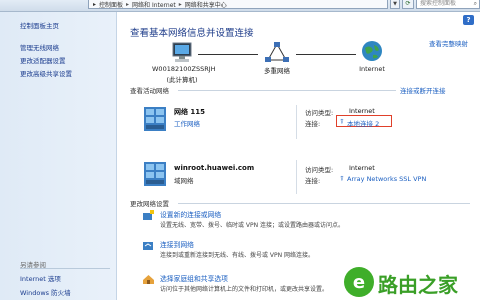 This screenshot has width=480, height=300. I want to click on domain-network-icon, so click(155, 174).